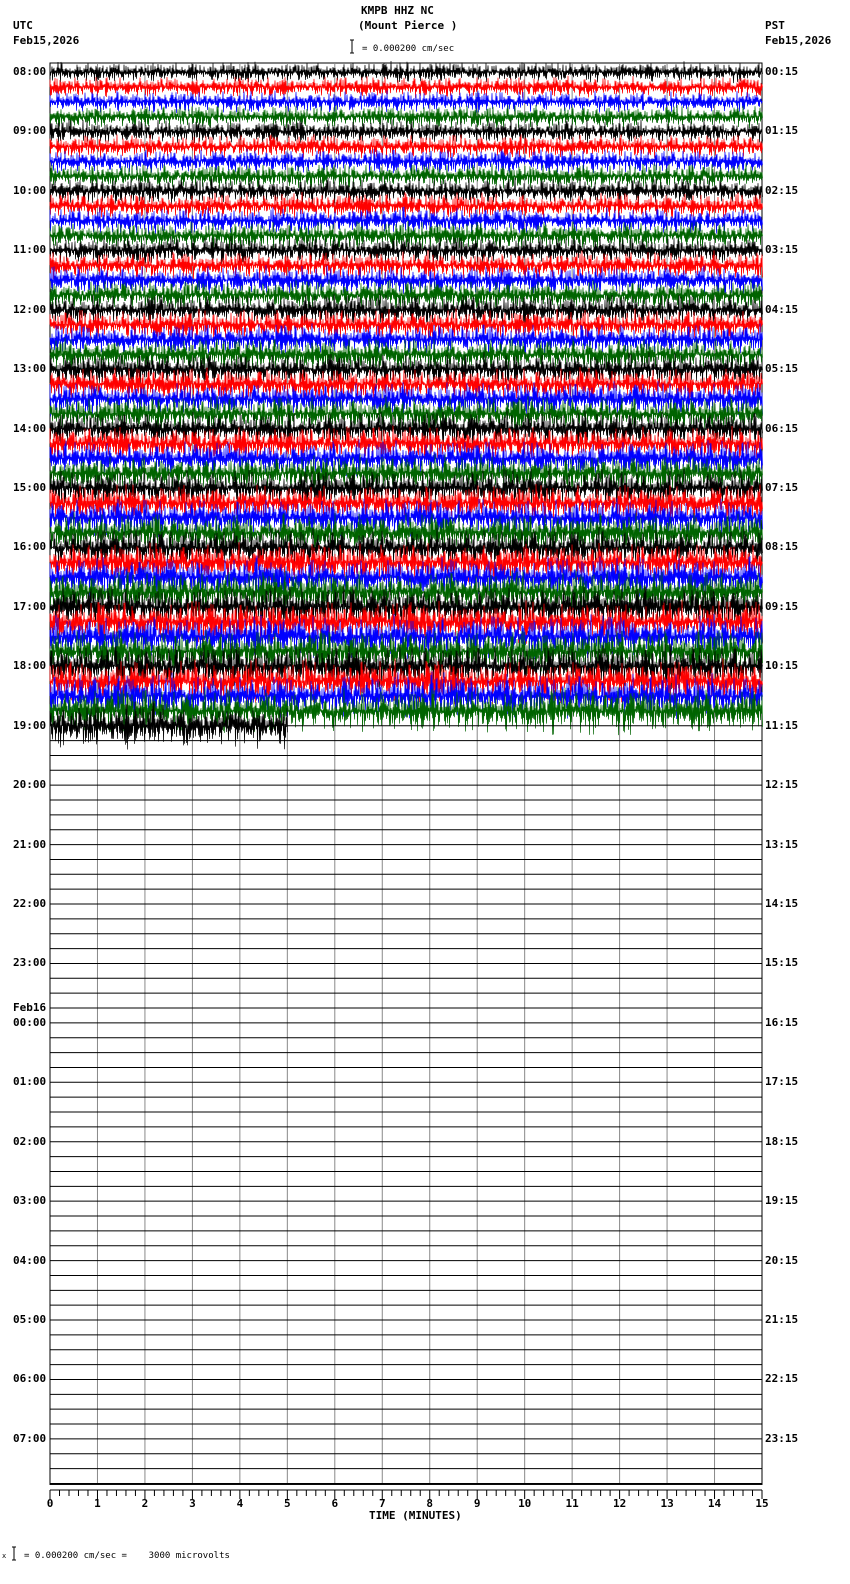 This screenshot has height=1584, width=850. Describe the element at coordinates (572, 1503) in the screenshot. I see `x-tick-label: 11` at that location.